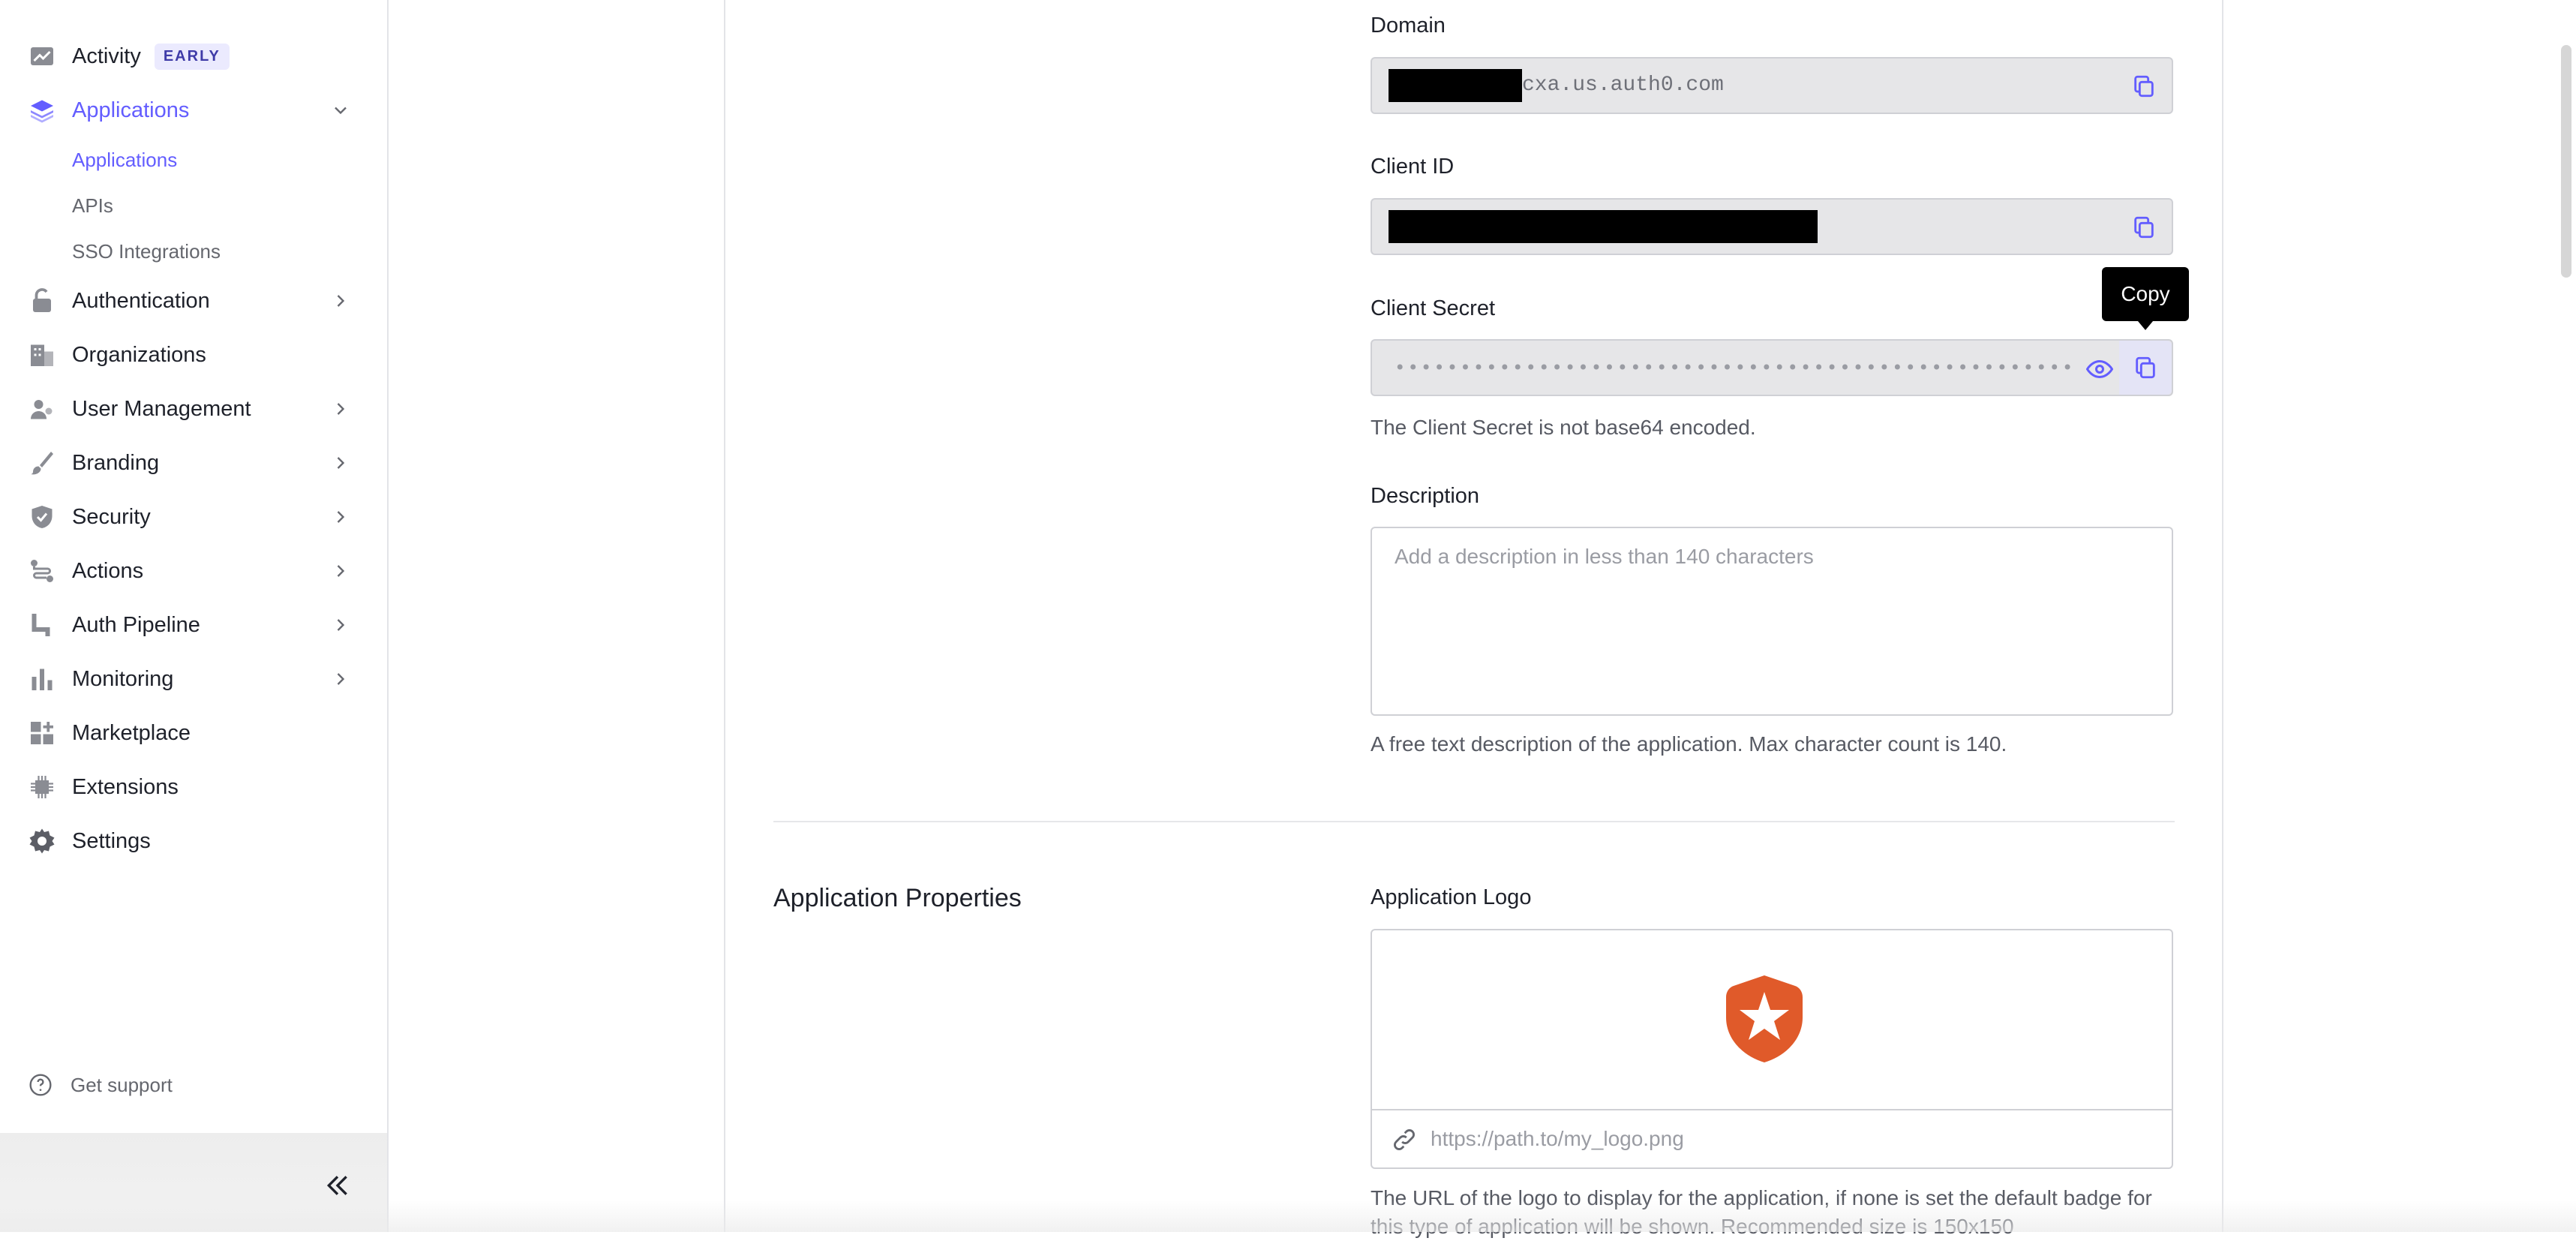  I want to click on sidebar-item-user-management: User Management, so click(194, 409).